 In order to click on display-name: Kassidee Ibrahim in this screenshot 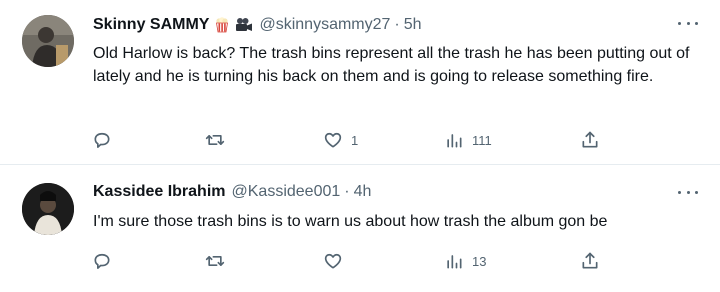, I will do `click(159, 192)`.